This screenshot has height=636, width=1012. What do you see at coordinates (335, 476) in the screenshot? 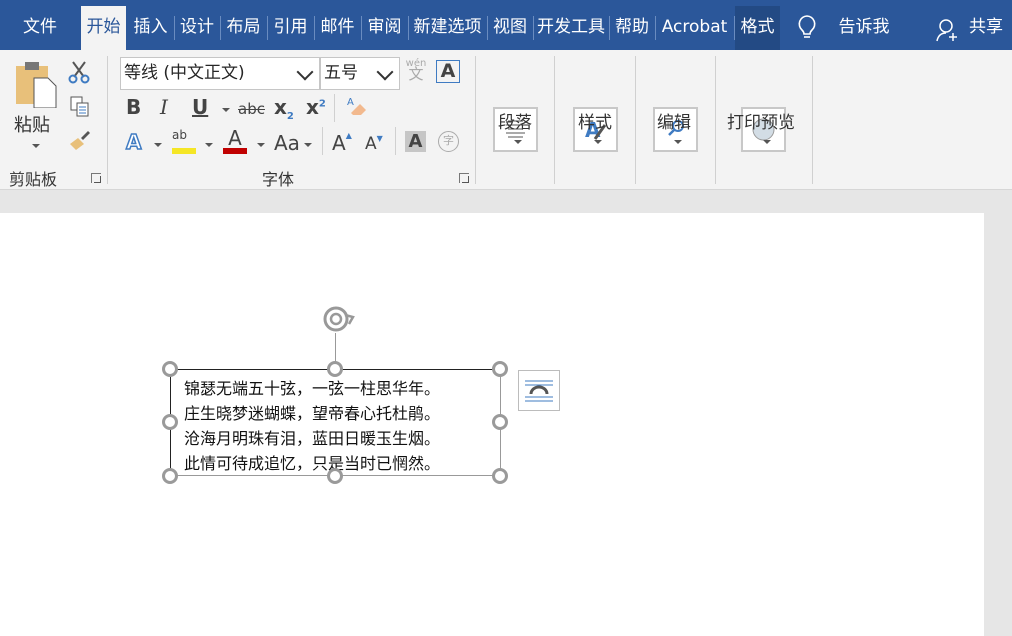
I see `resize-handle-bottom` at bounding box center [335, 476].